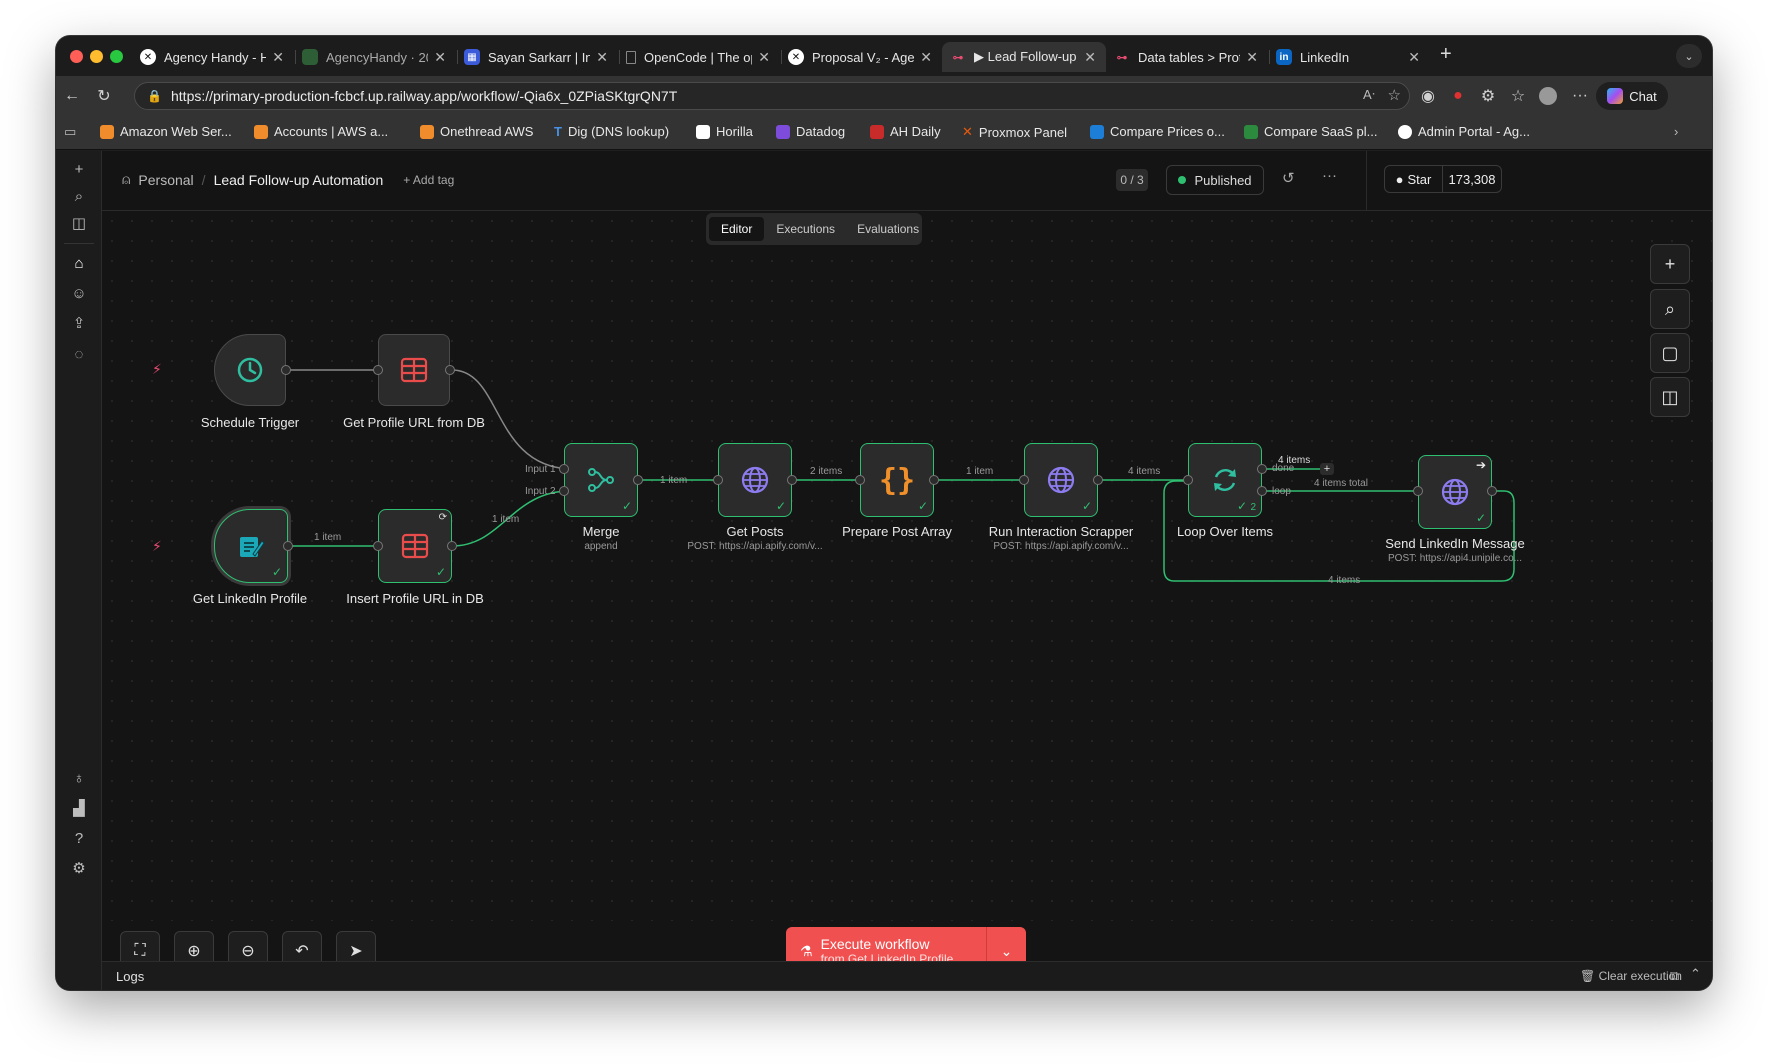 This screenshot has width=1768, height=1064. I want to click on read-aloud-icon: Aᐧ, so click(1369, 95).